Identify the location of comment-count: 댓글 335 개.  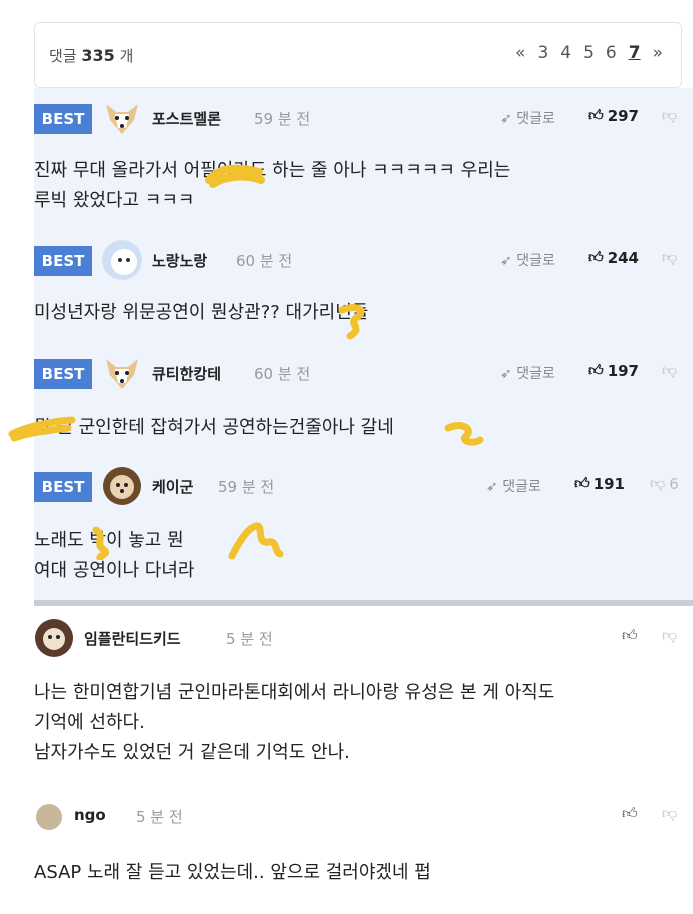
(91, 55).